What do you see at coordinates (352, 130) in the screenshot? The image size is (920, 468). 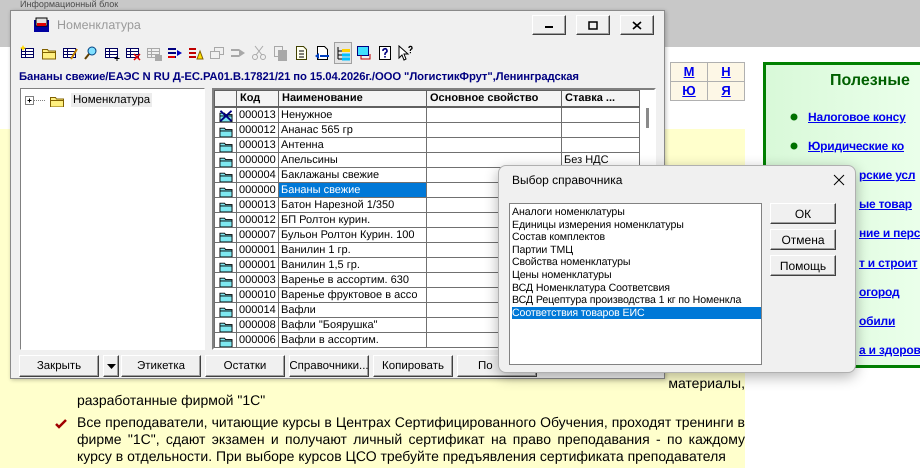 I see `table-cell: Ананас 565 гр` at bounding box center [352, 130].